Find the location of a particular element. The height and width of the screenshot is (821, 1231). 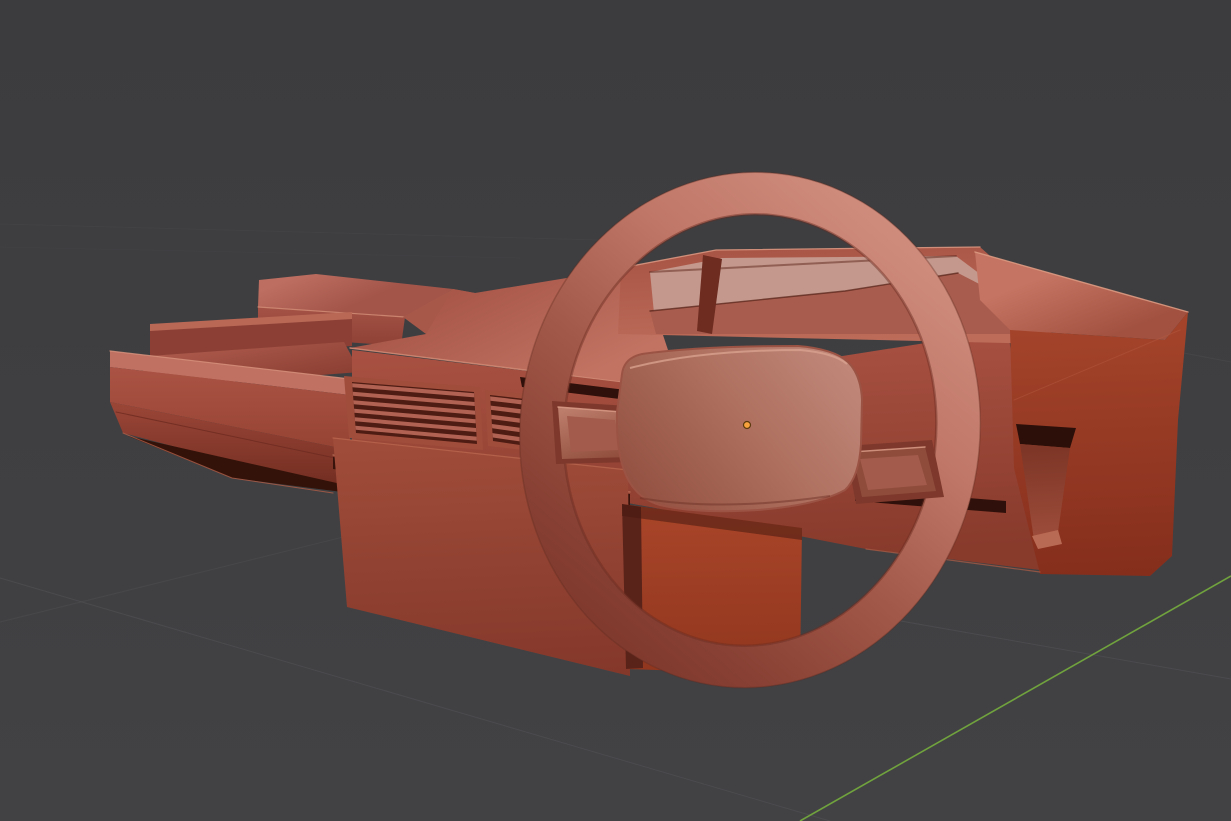

left-spoke-plate-face is located at coordinates (593, 434).